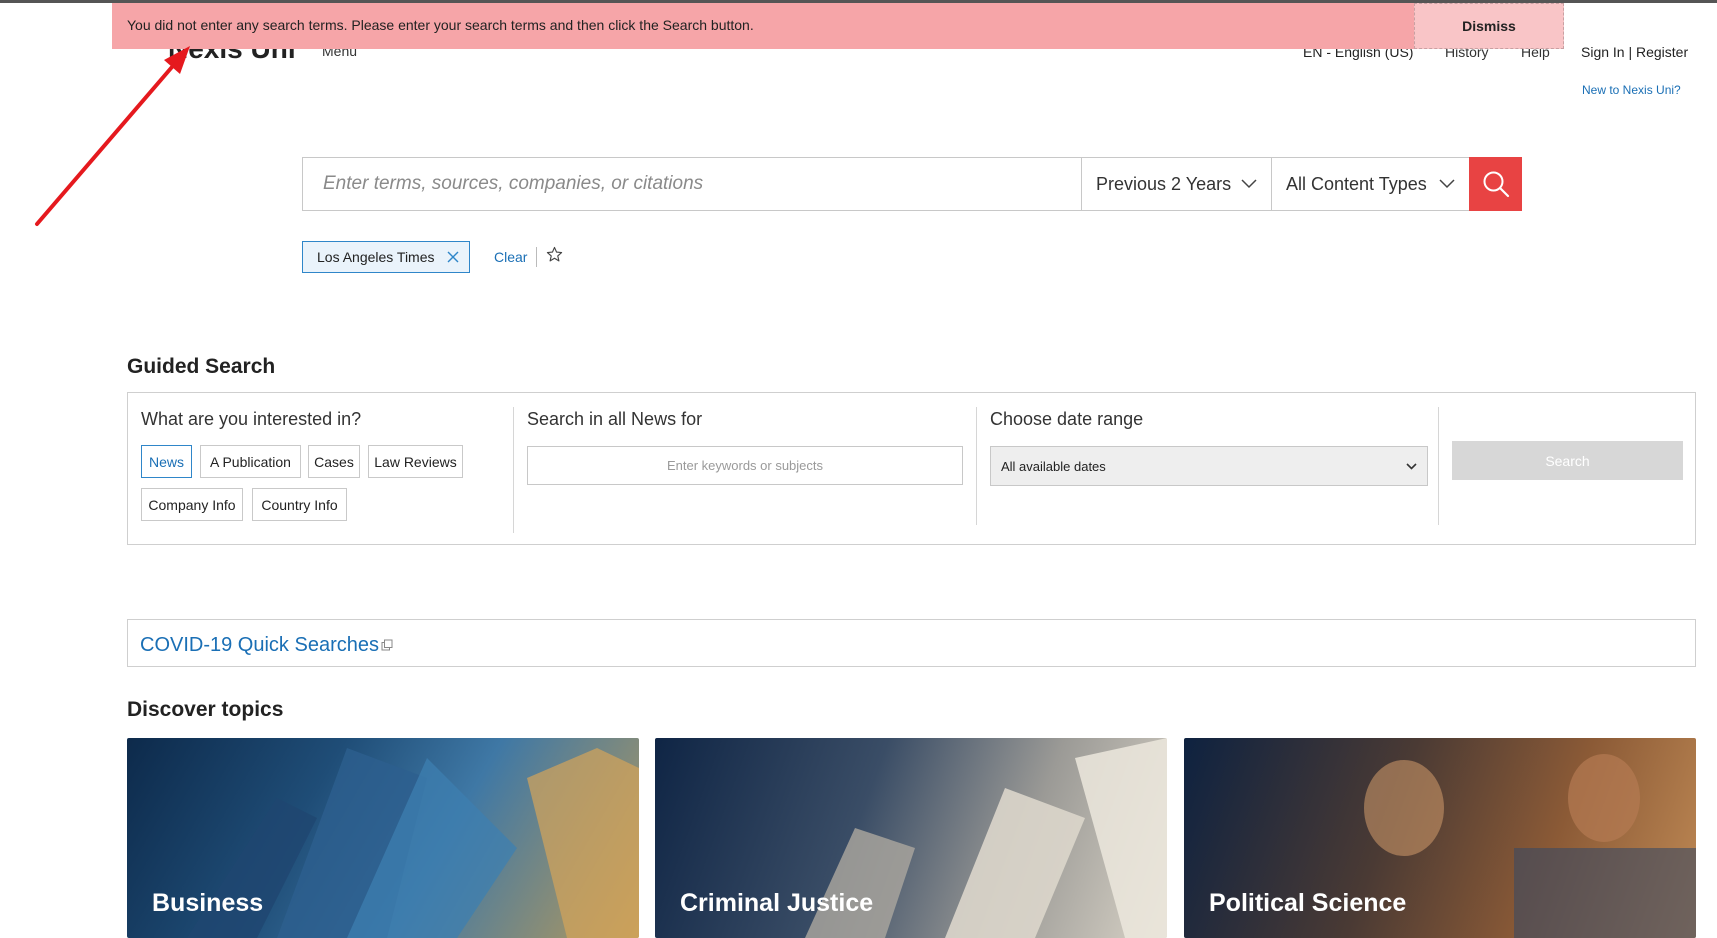 Image resolution: width=1717 pixels, height=938 pixels. I want to click on external-link-icon, so click(387, 645).